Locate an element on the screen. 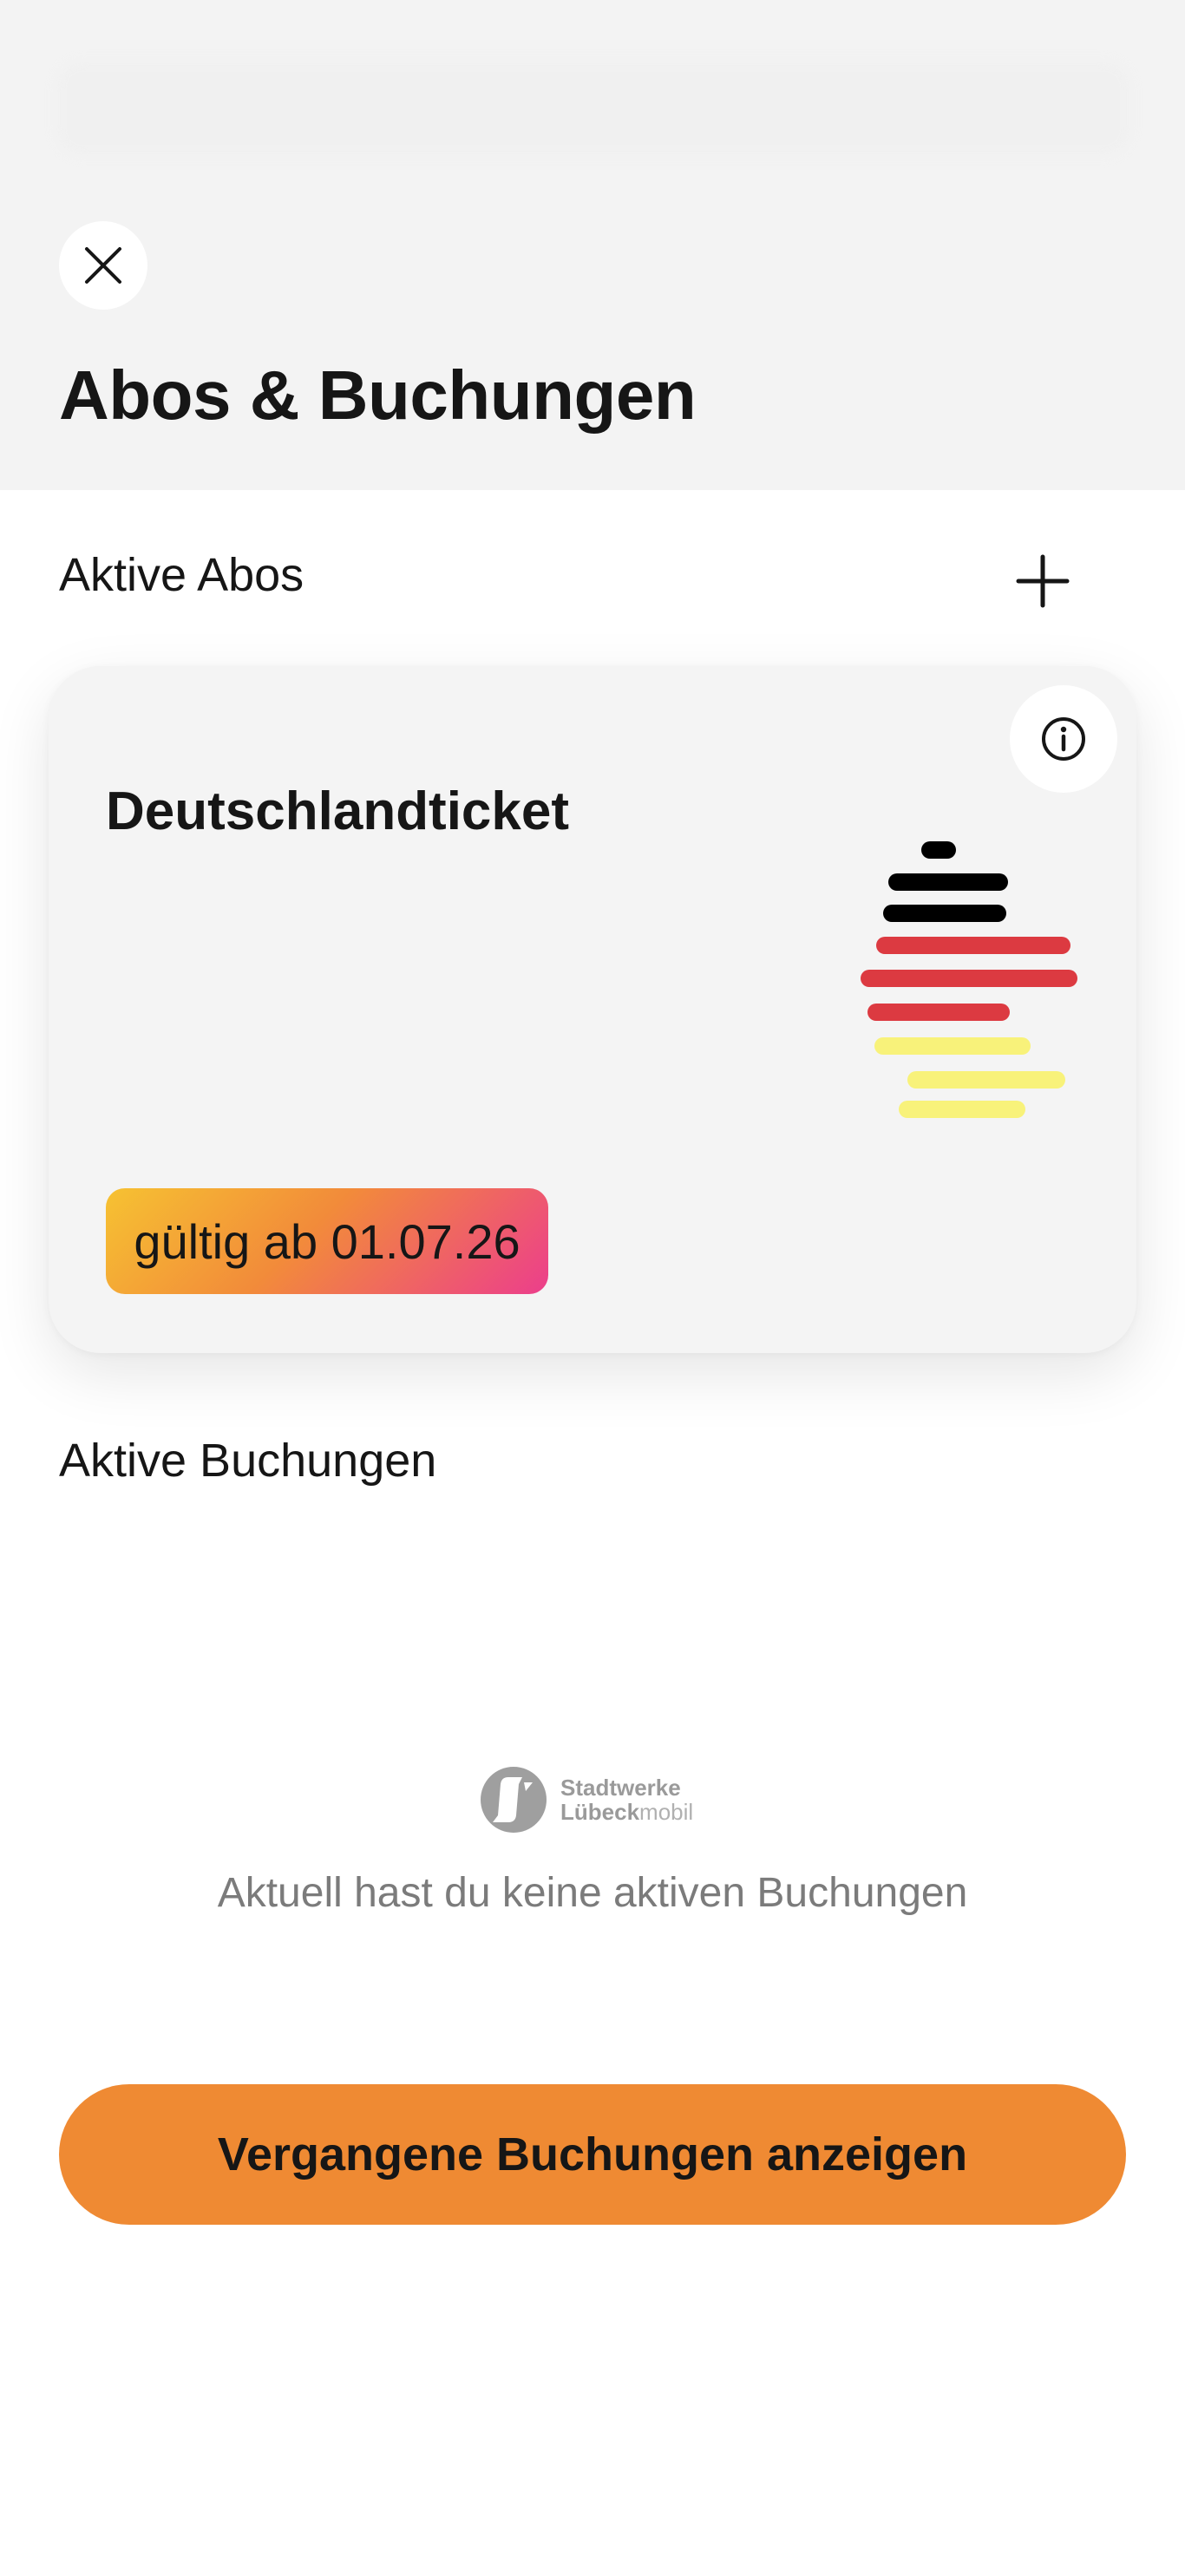 Image resolution: width=1185 pixels, height=2576 pixels. stadtwerke-luebeck-logo: Stadtwerke Lübeckmobil is located at coordinates (586, 1799).